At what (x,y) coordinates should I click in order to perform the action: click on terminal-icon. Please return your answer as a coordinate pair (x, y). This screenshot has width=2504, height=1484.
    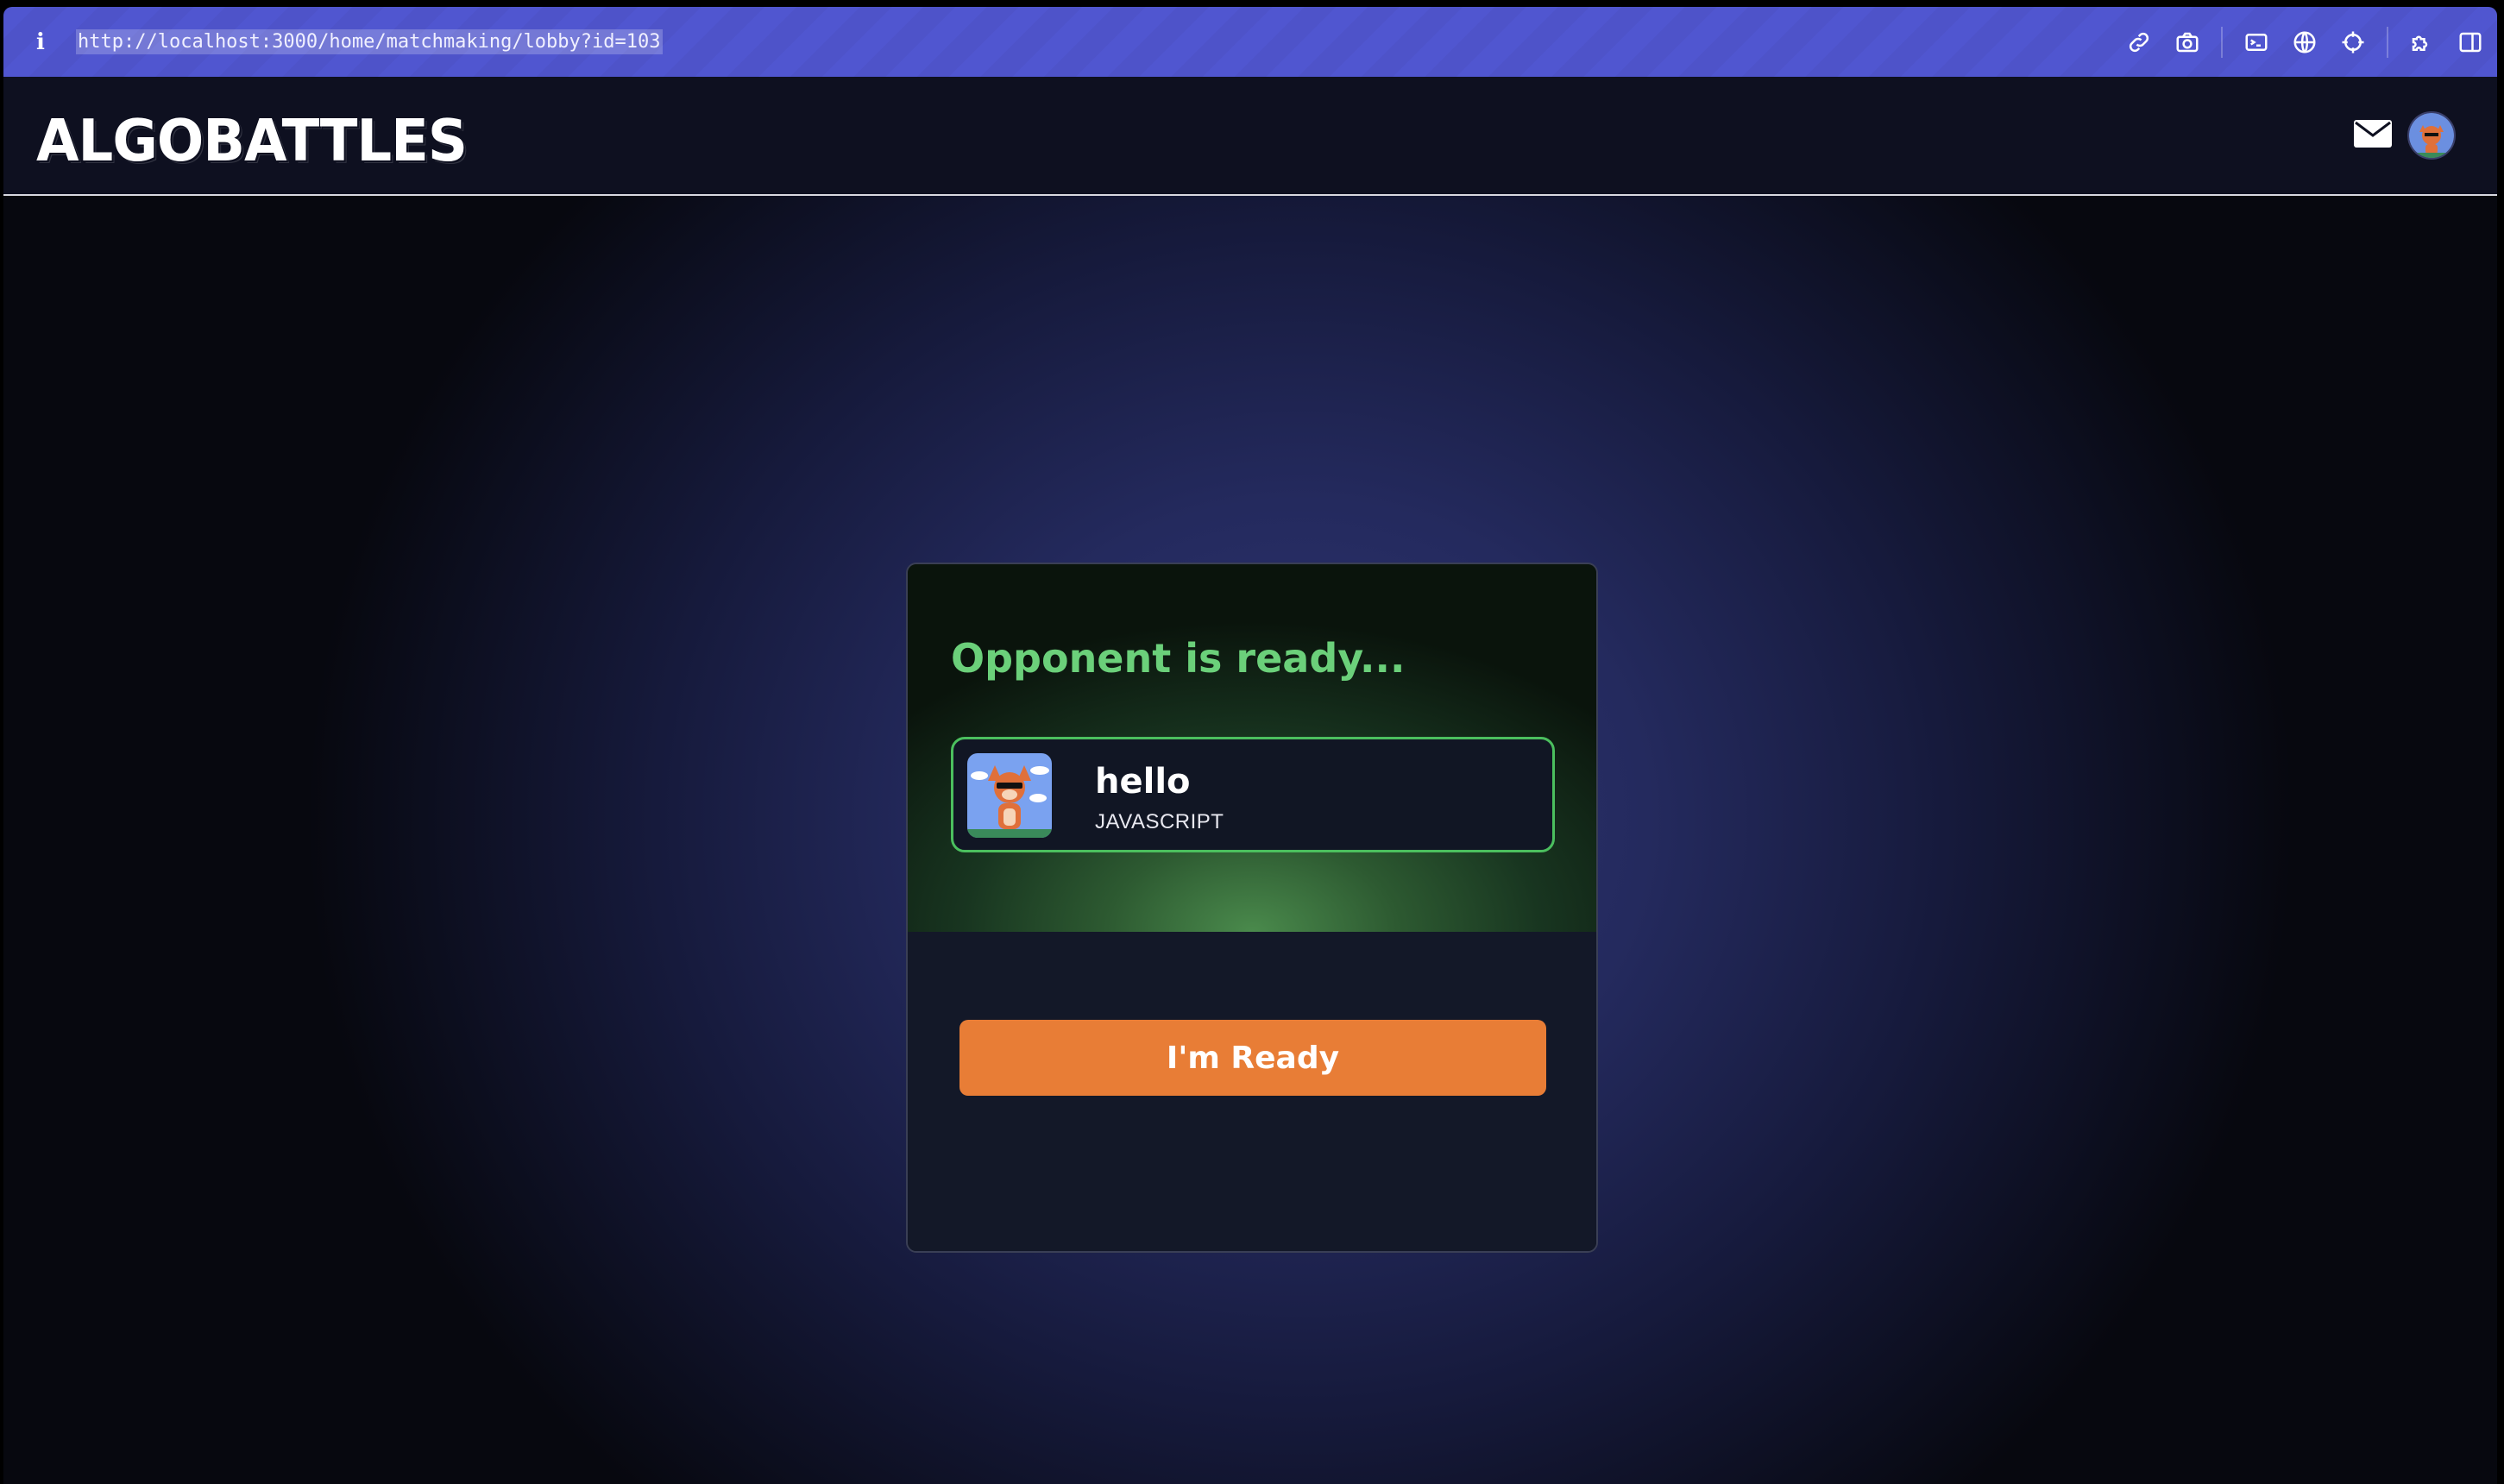
    Looking at the image, I should click on (2256, 42).